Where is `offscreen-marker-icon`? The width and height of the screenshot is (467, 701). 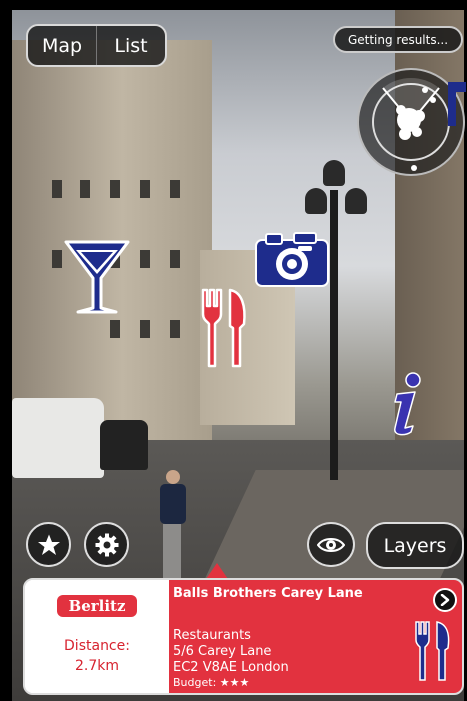
offscreen-marker-icon is located at coordinates (457, 104).